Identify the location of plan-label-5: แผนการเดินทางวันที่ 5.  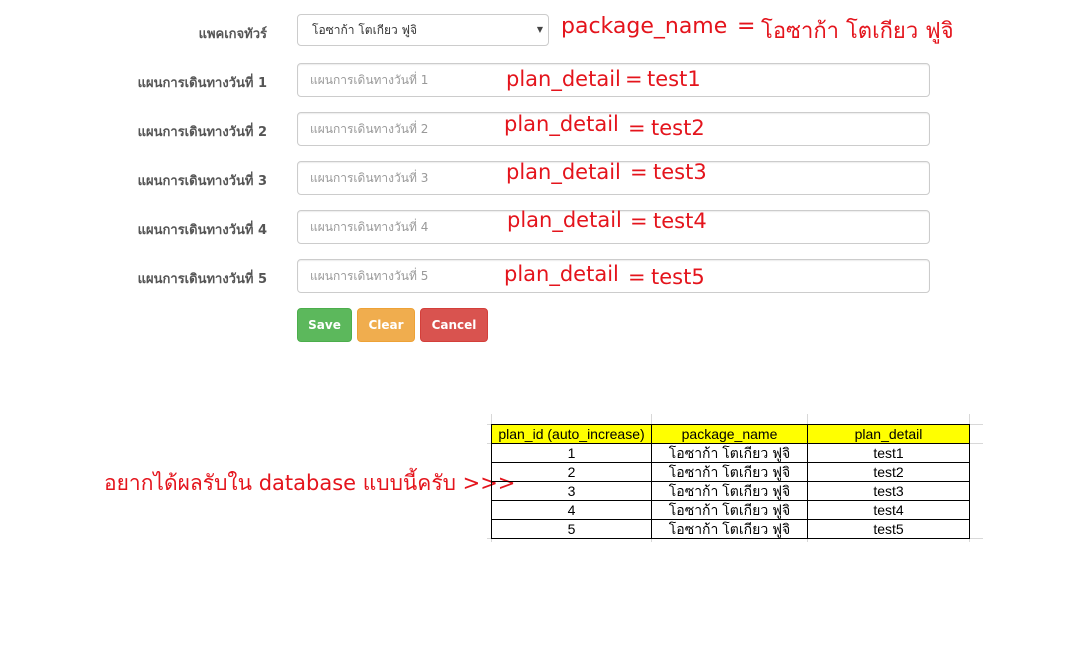
(202, 279).